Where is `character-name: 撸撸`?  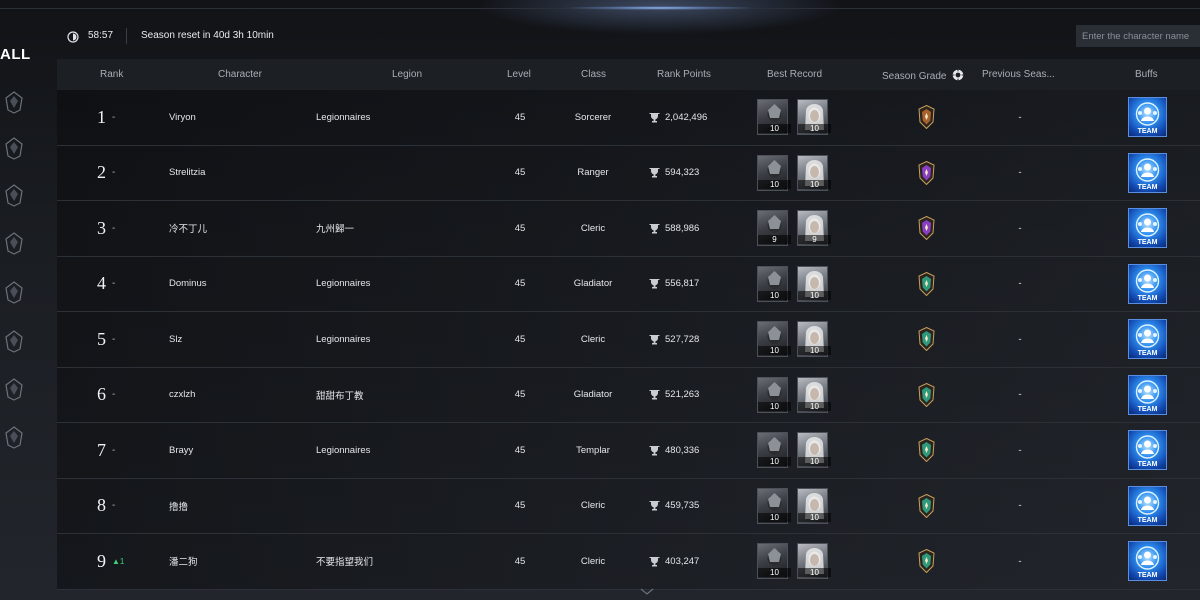
character-name: 撸撸 is located at coordinates (234, 506).